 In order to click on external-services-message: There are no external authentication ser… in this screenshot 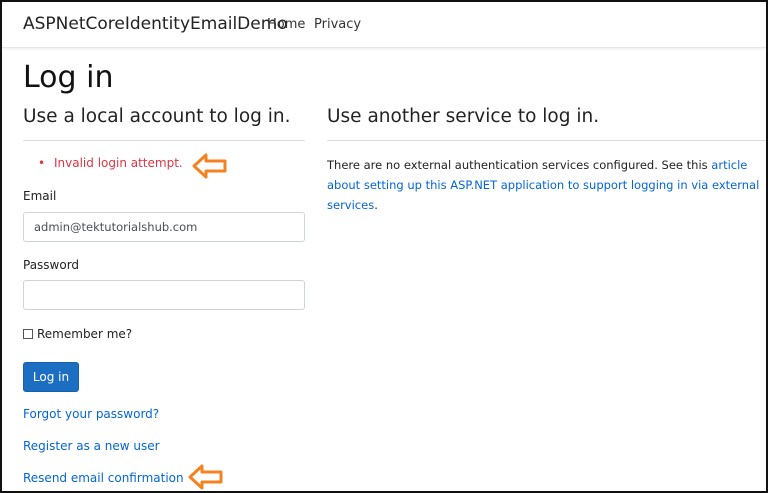, I will do `click(546, 185)`.